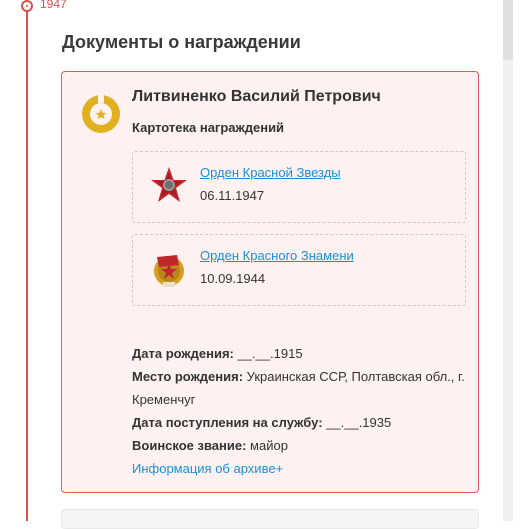 Image resolution: width=525 pixels, height=529 pixels. What do you see at coordinates (270, 172) in the screenshot?
I see `award-link: Орден Красной Звезды` at bounding box center [270, 172].